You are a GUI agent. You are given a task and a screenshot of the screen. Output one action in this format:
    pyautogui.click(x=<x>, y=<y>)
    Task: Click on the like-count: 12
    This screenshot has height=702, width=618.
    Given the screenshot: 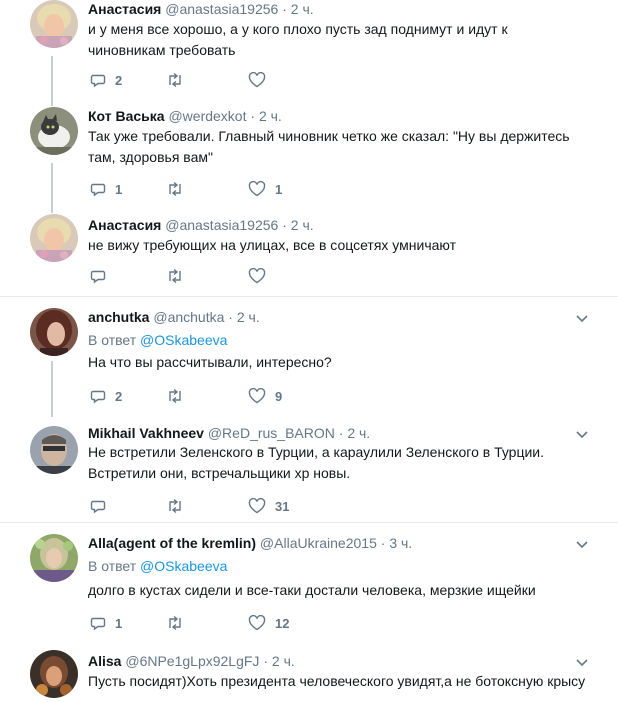 What is the action you would take?
    pyautogui.click(x=282, y=623)
    